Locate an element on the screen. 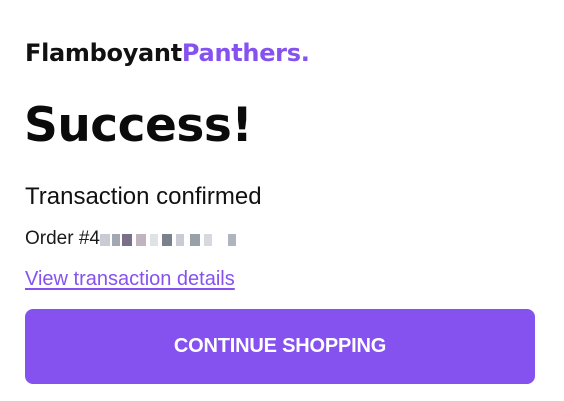 This screenshot has width=564, height=401. redacted-order-id is located at coordinates (172, 239).